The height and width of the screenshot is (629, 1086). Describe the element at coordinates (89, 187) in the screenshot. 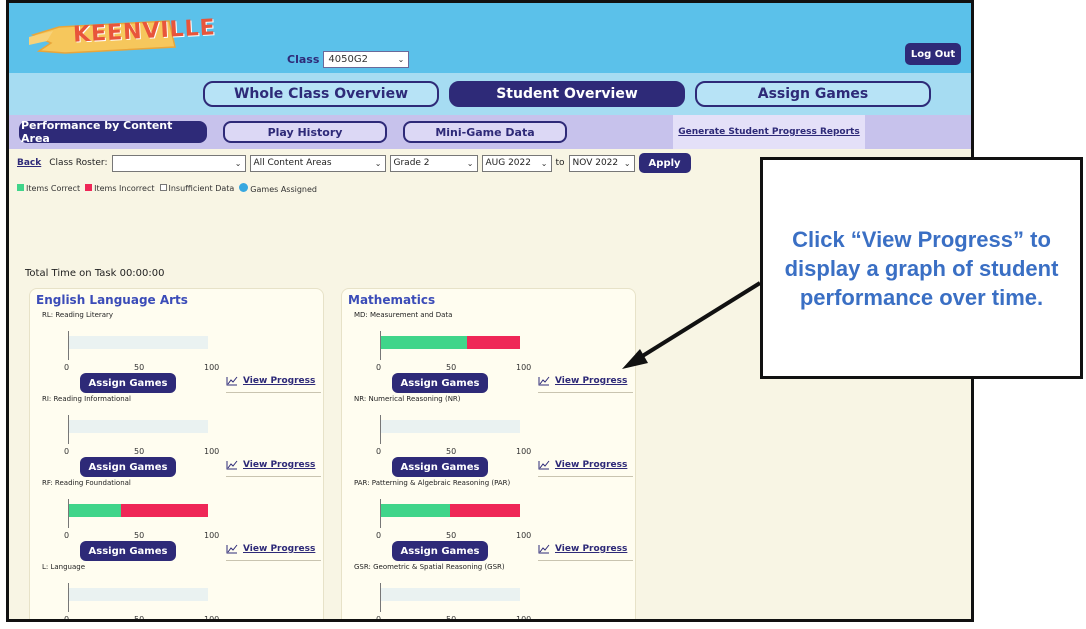

I see `incorrect-swatch-icon` at that location.